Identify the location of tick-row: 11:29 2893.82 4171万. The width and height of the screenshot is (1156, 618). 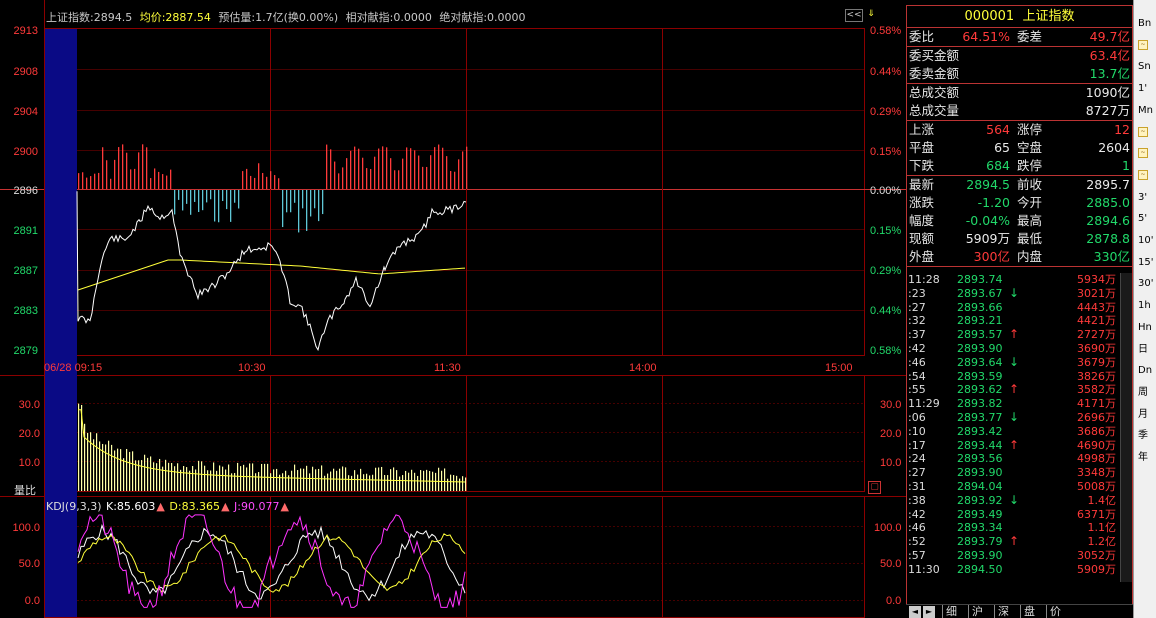
(1019, 404).